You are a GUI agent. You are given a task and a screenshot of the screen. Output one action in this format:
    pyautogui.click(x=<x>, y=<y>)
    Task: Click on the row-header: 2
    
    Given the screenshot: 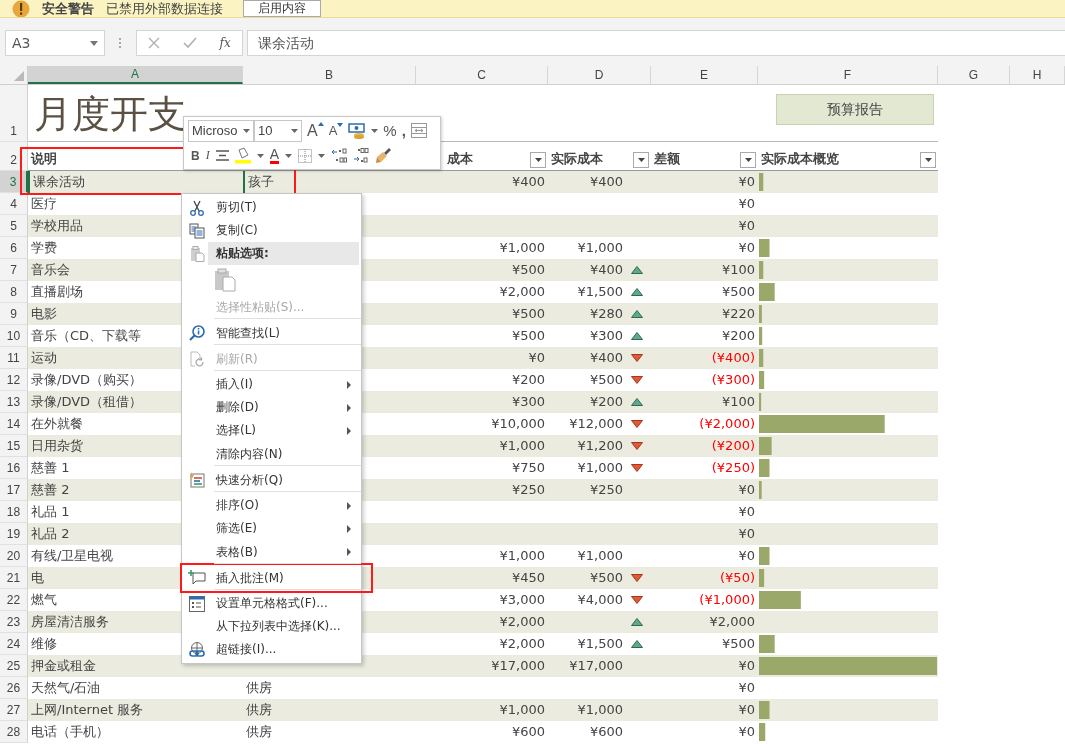 What is the action you would take?
    pyautogui.click(x=14, y=156)
    